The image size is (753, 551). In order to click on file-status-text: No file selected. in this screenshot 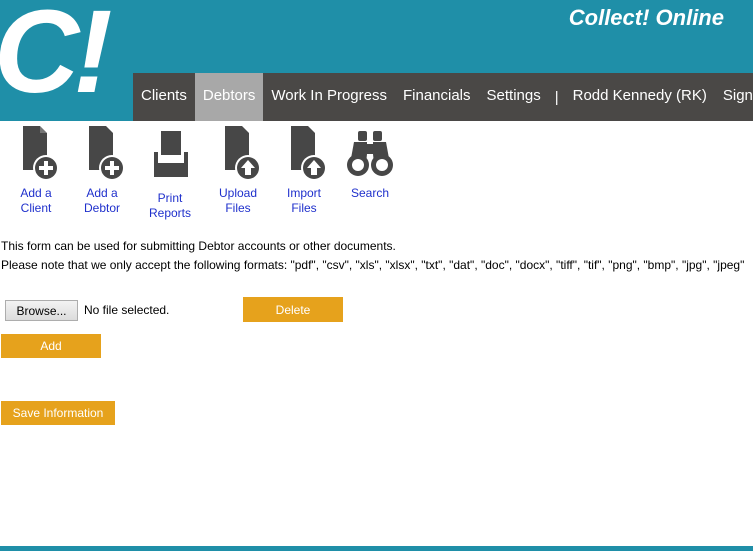, I will do `click(127, 310)`.